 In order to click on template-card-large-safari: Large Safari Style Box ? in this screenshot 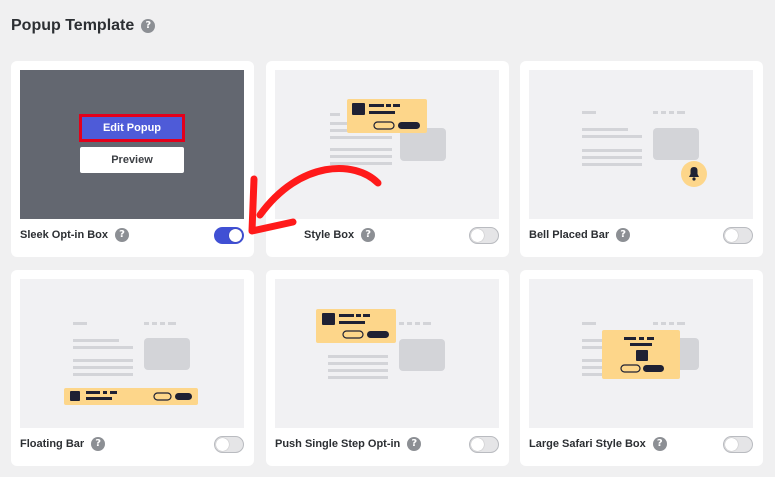, I will do `click(641, 368)`.